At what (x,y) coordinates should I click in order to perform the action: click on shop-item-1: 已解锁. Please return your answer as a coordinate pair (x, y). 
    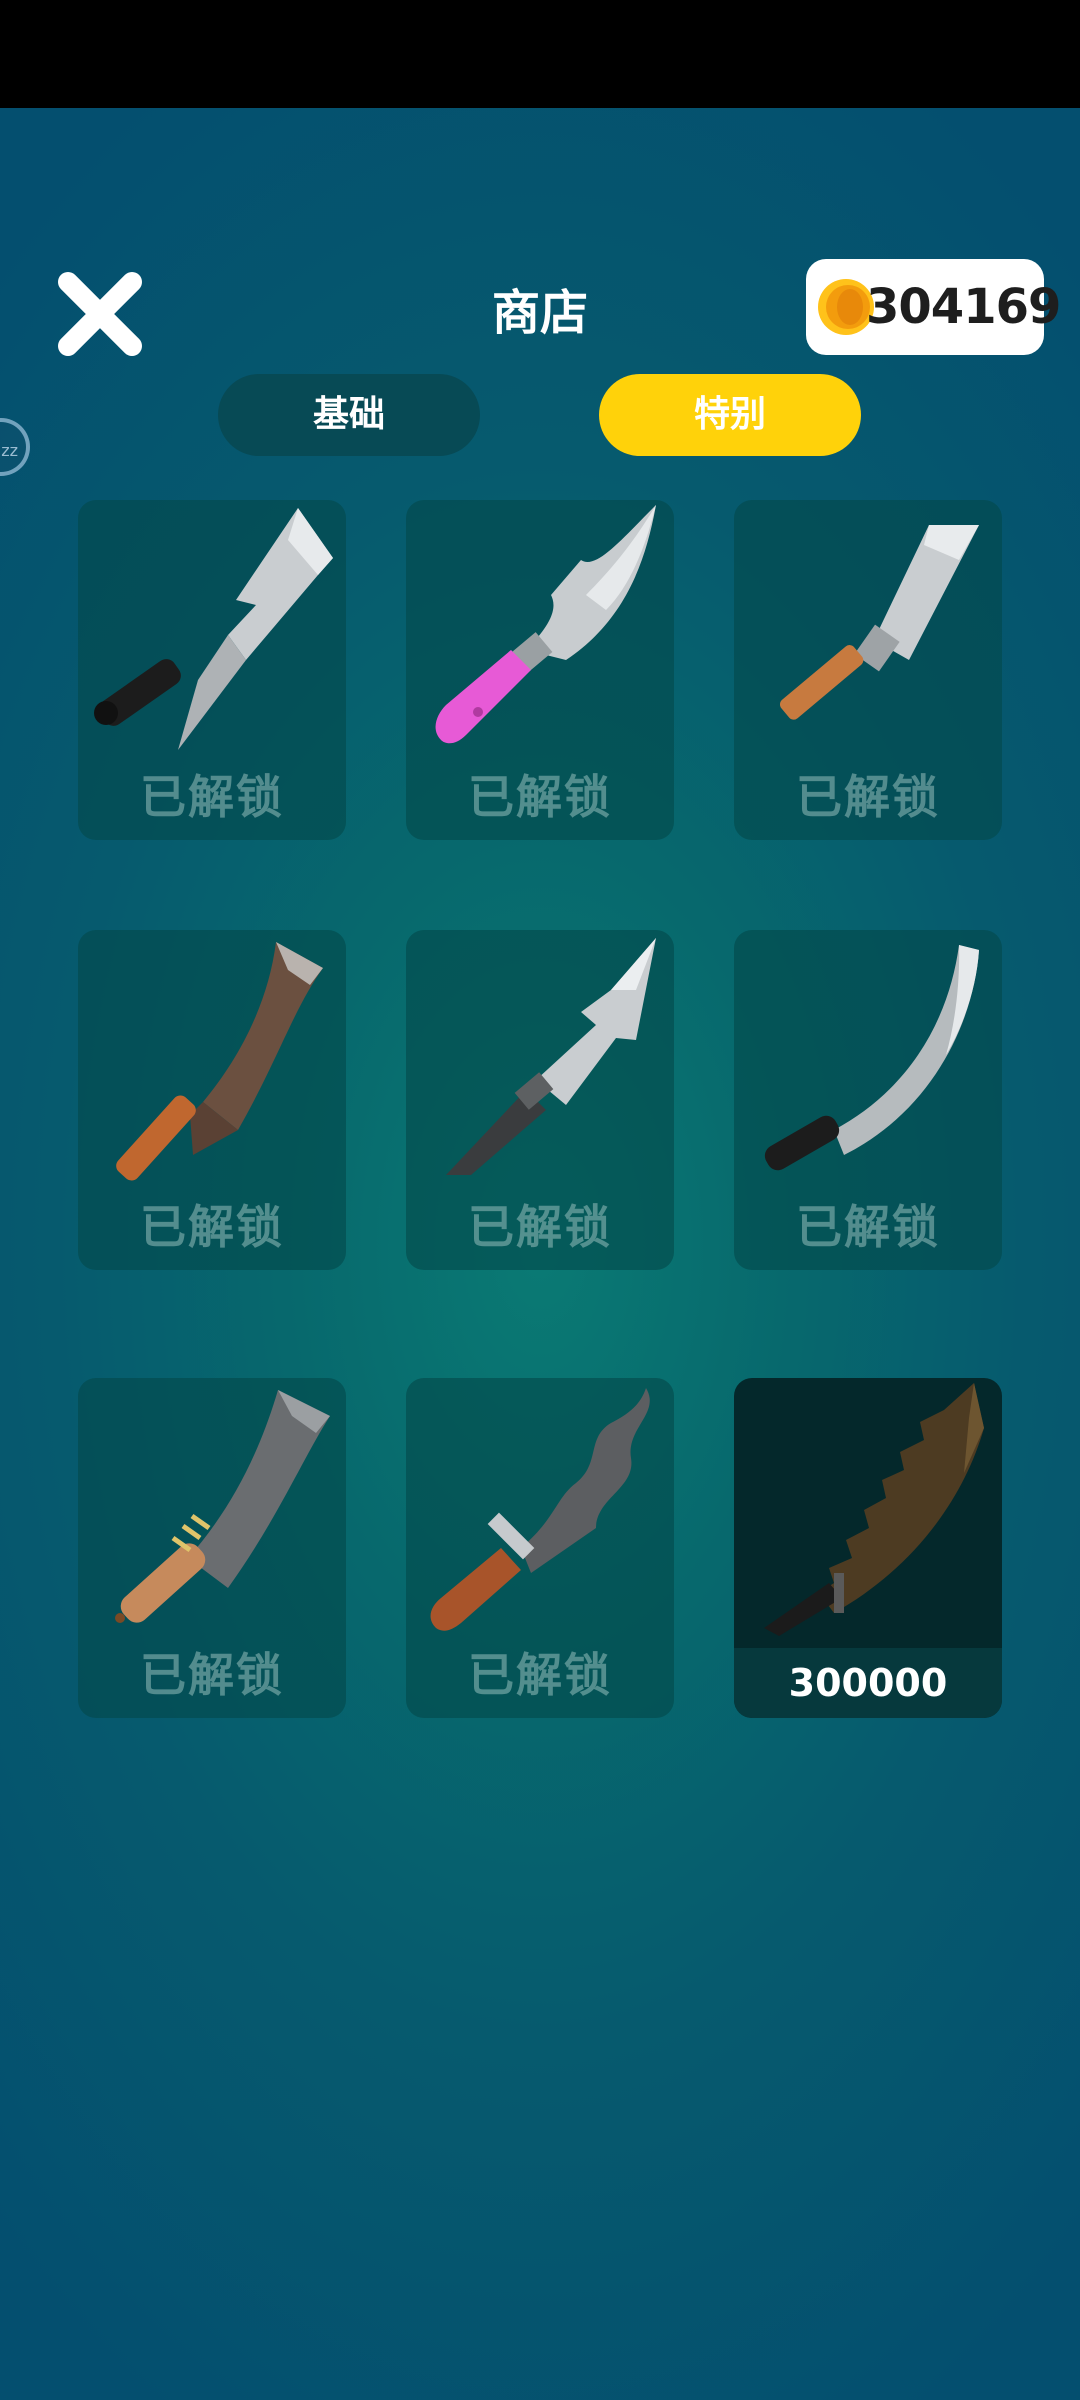
    Looking at the image, I should click on (212, 670).